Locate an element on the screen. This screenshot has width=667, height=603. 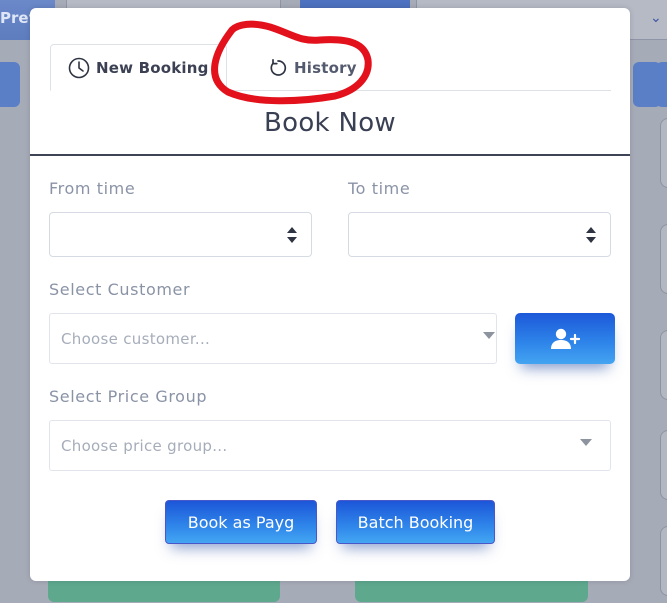
clock-icon is located at coordinates (79, 67).